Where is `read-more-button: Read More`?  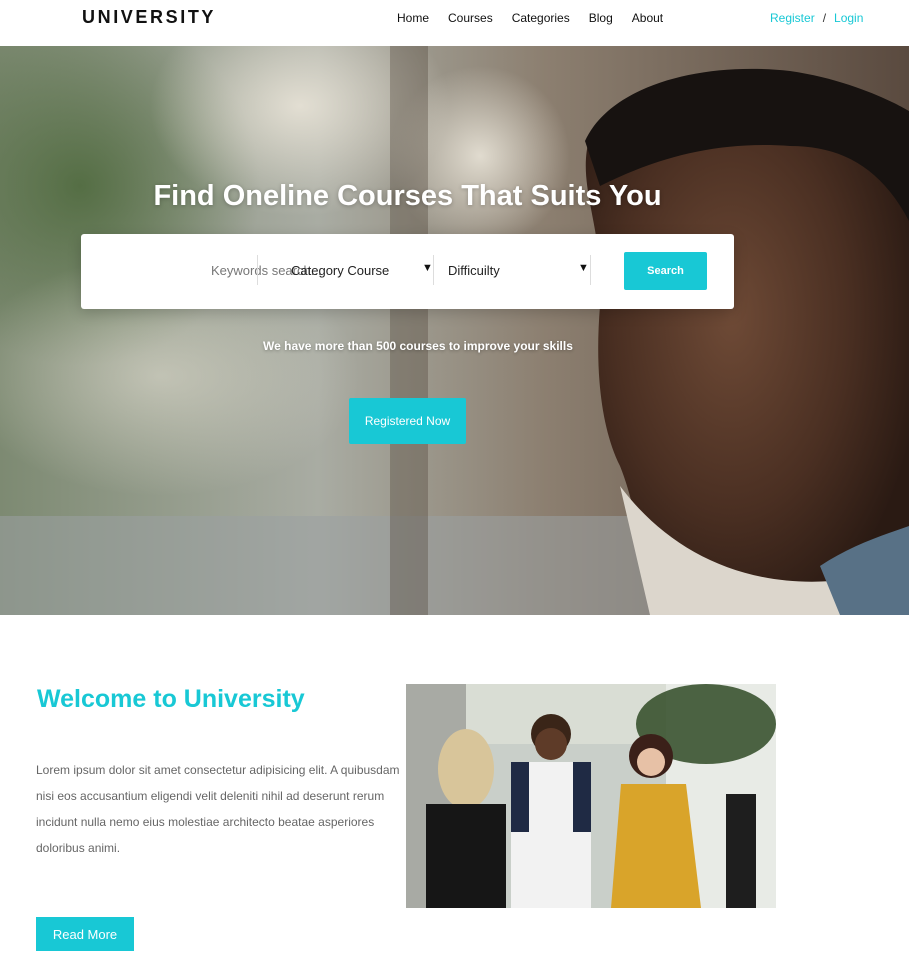
read-more-button: Read More is located at coordinates (85, 934).